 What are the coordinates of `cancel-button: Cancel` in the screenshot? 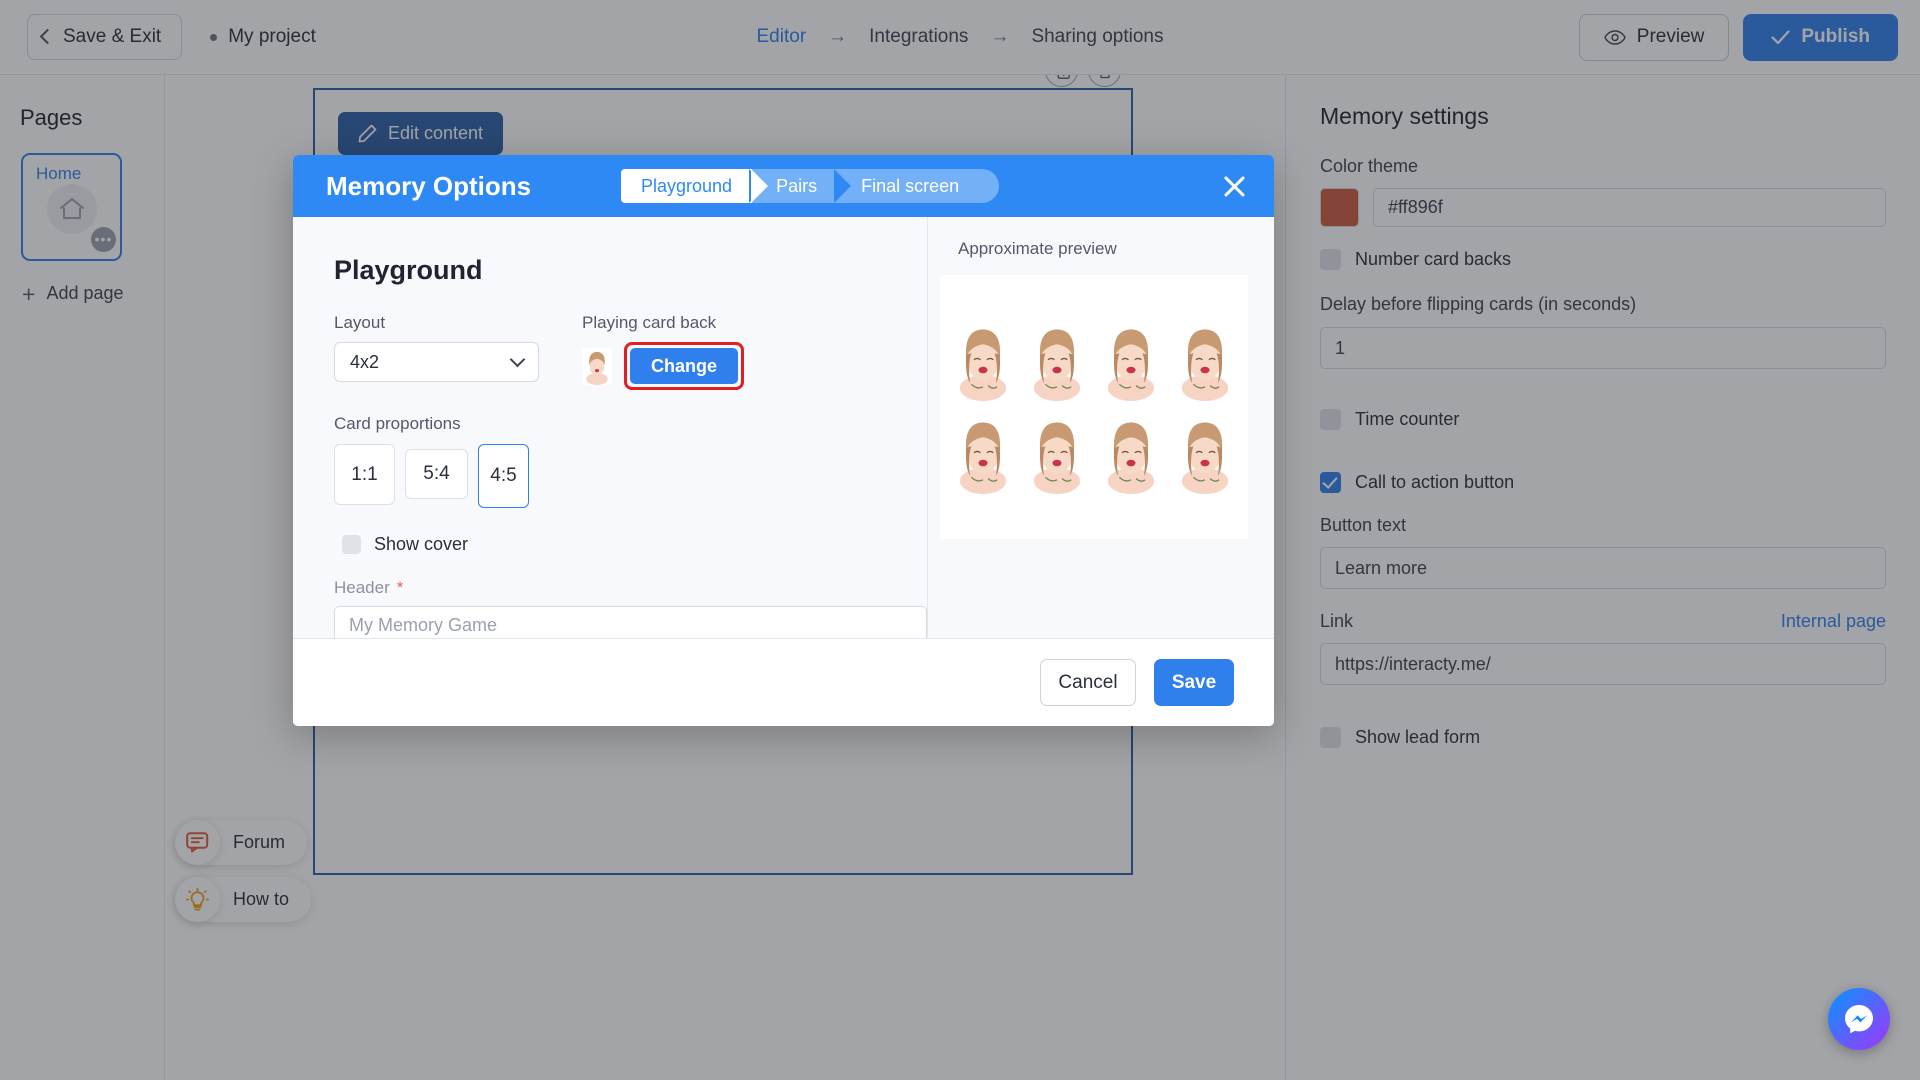 It's located at (1088, 682).